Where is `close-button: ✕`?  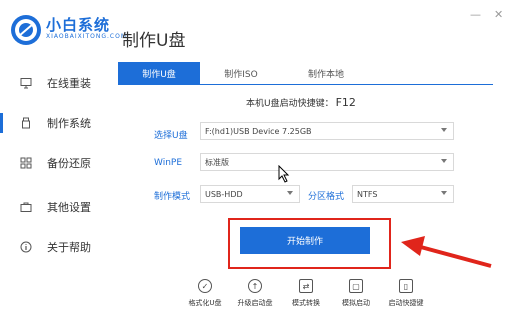
close-button: ✕ is located at coordinates (498, 14).